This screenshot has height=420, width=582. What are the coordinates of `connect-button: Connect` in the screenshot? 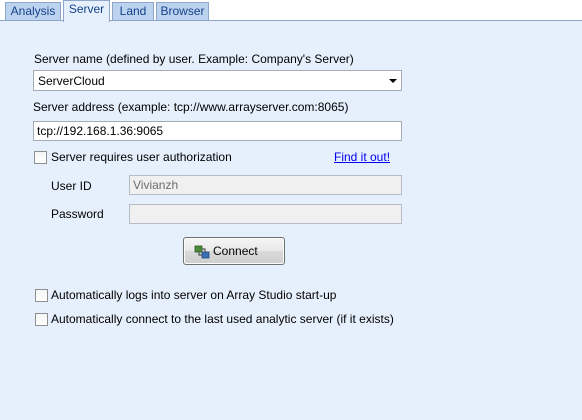 It's located at (234, 251).